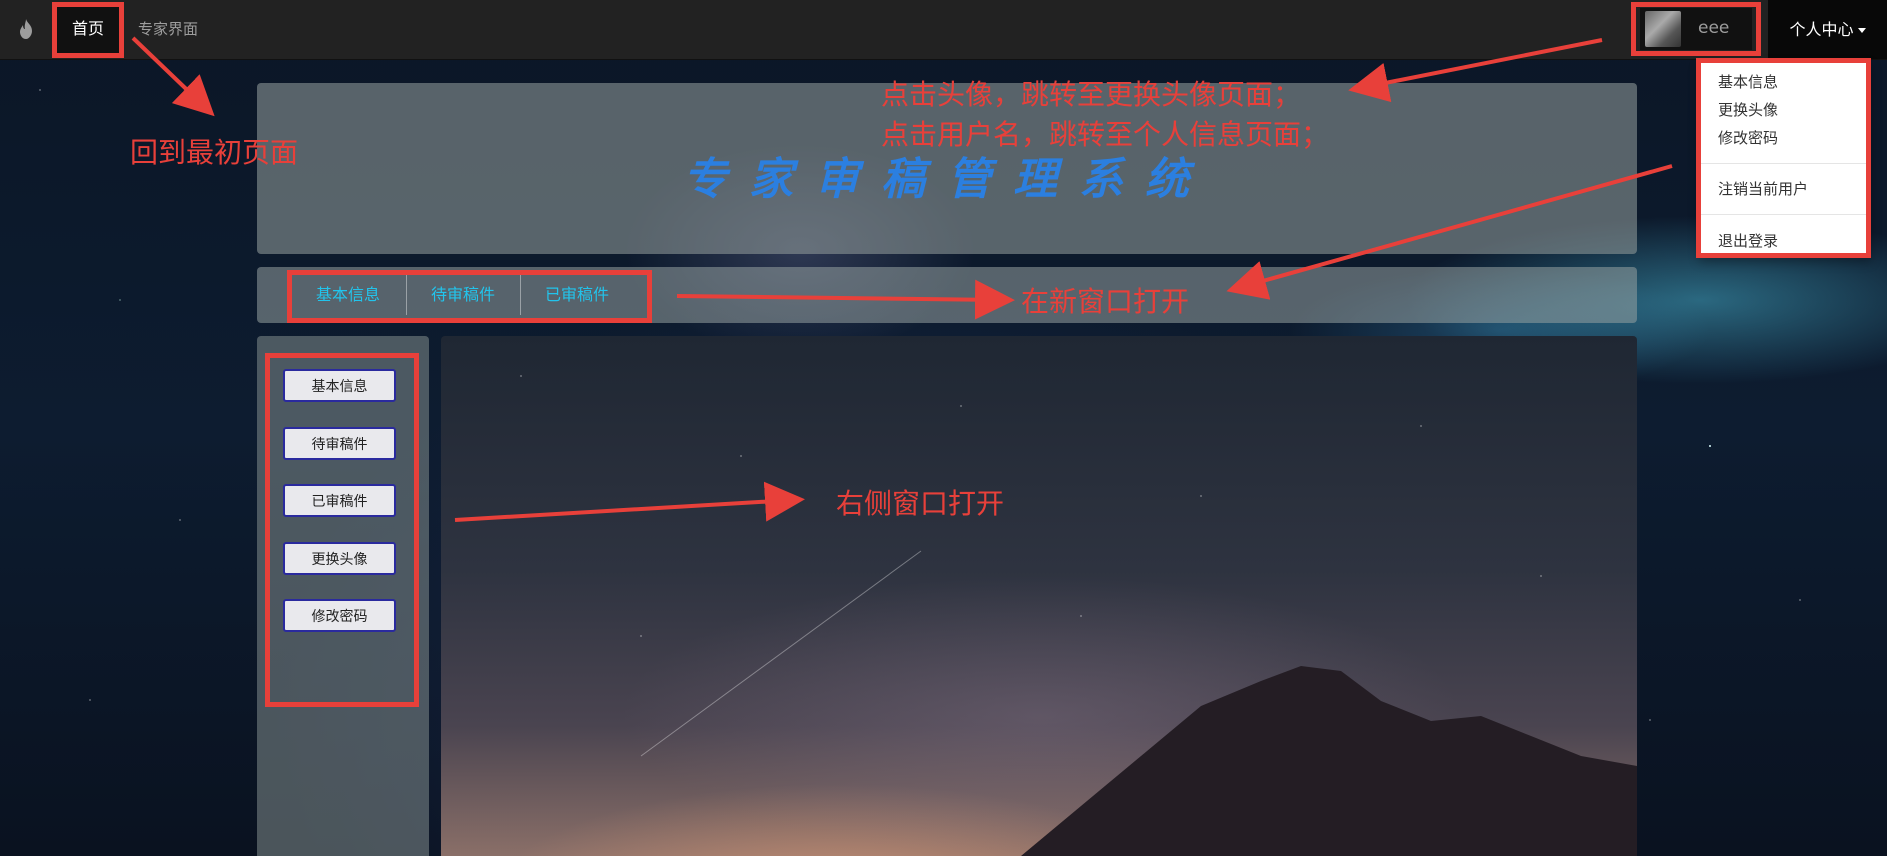 The image size is (1887, 856). I want to click on annotation-box-home, so click(88, 30).